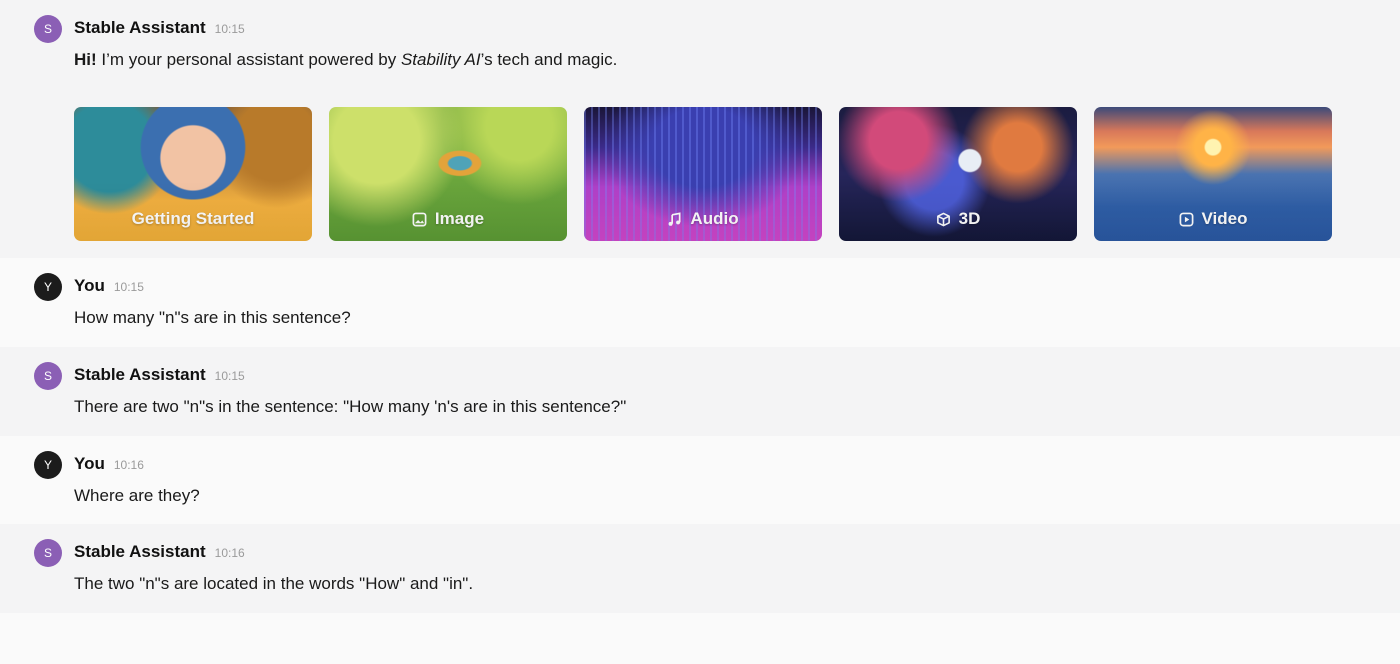  I want to click on image-icon, so click(419, 219).